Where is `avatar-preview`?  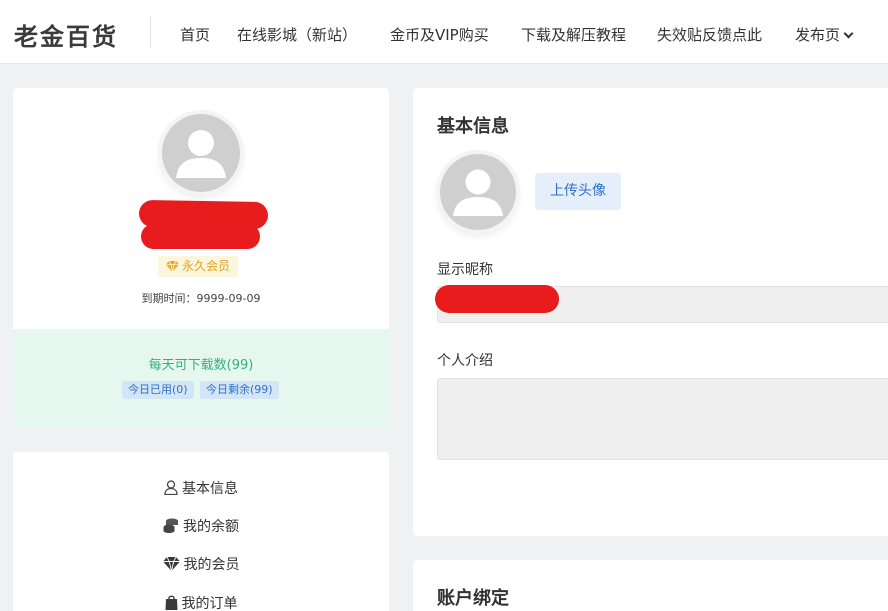
avatar-preview is located at coordinates (478, 192).